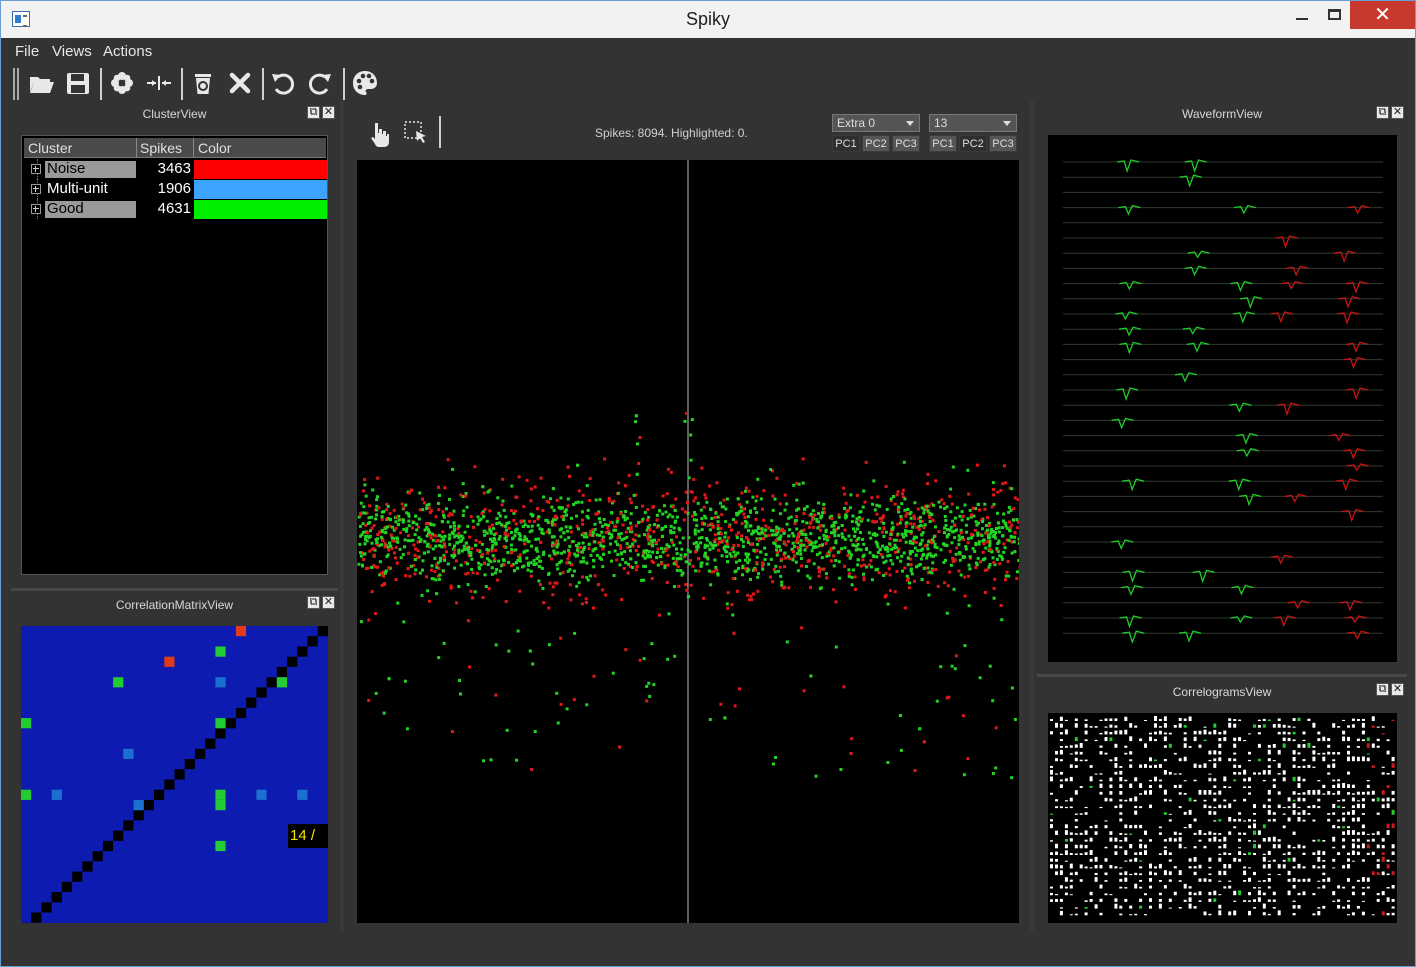 This screenshot has width=1416, height=967. Describe the element at coordinates (1032, 516) in the screenshot. I see `right-splitter` at that location.